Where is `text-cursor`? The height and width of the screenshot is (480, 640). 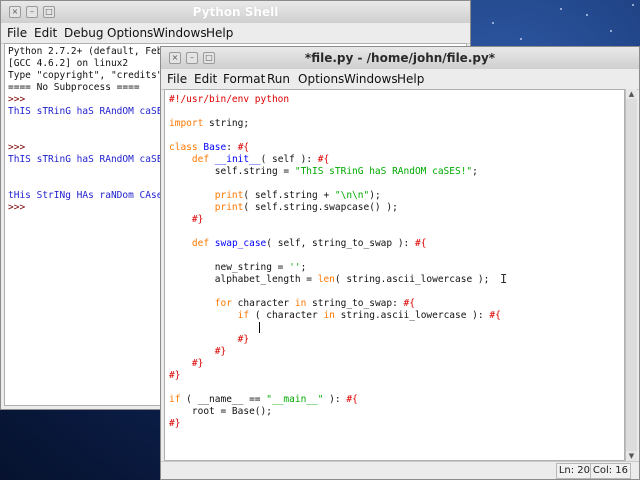 text-cursor is located at coordinates (259, 327).